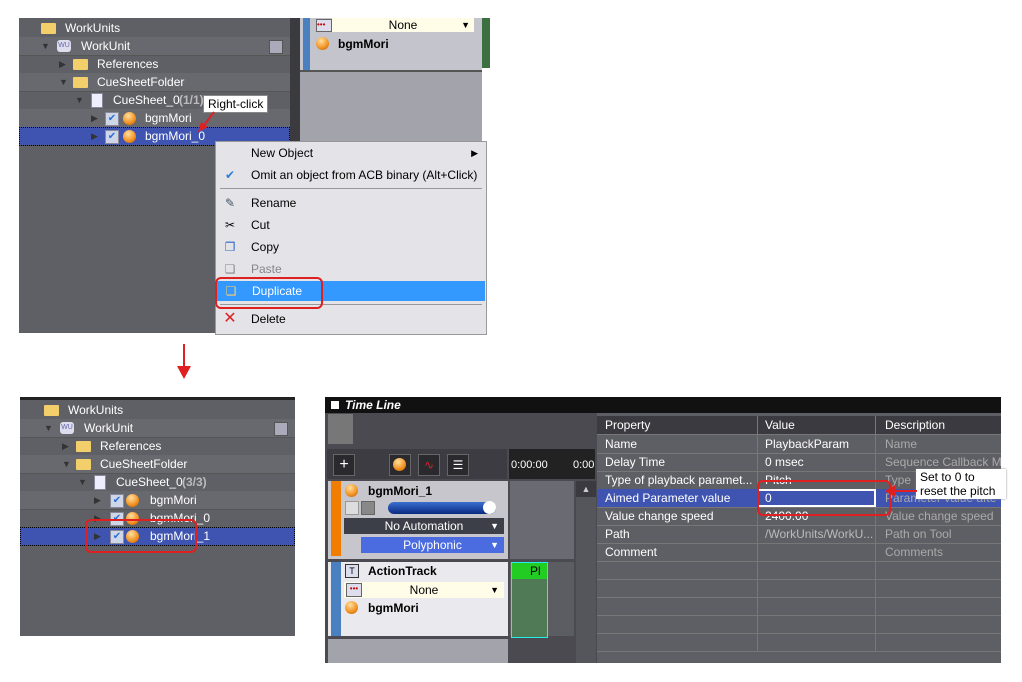 This screenshot has width=1022, height=682. Describe the element at coordinates (274, 203) in the screenshot. I see `label: Rename` at that location.